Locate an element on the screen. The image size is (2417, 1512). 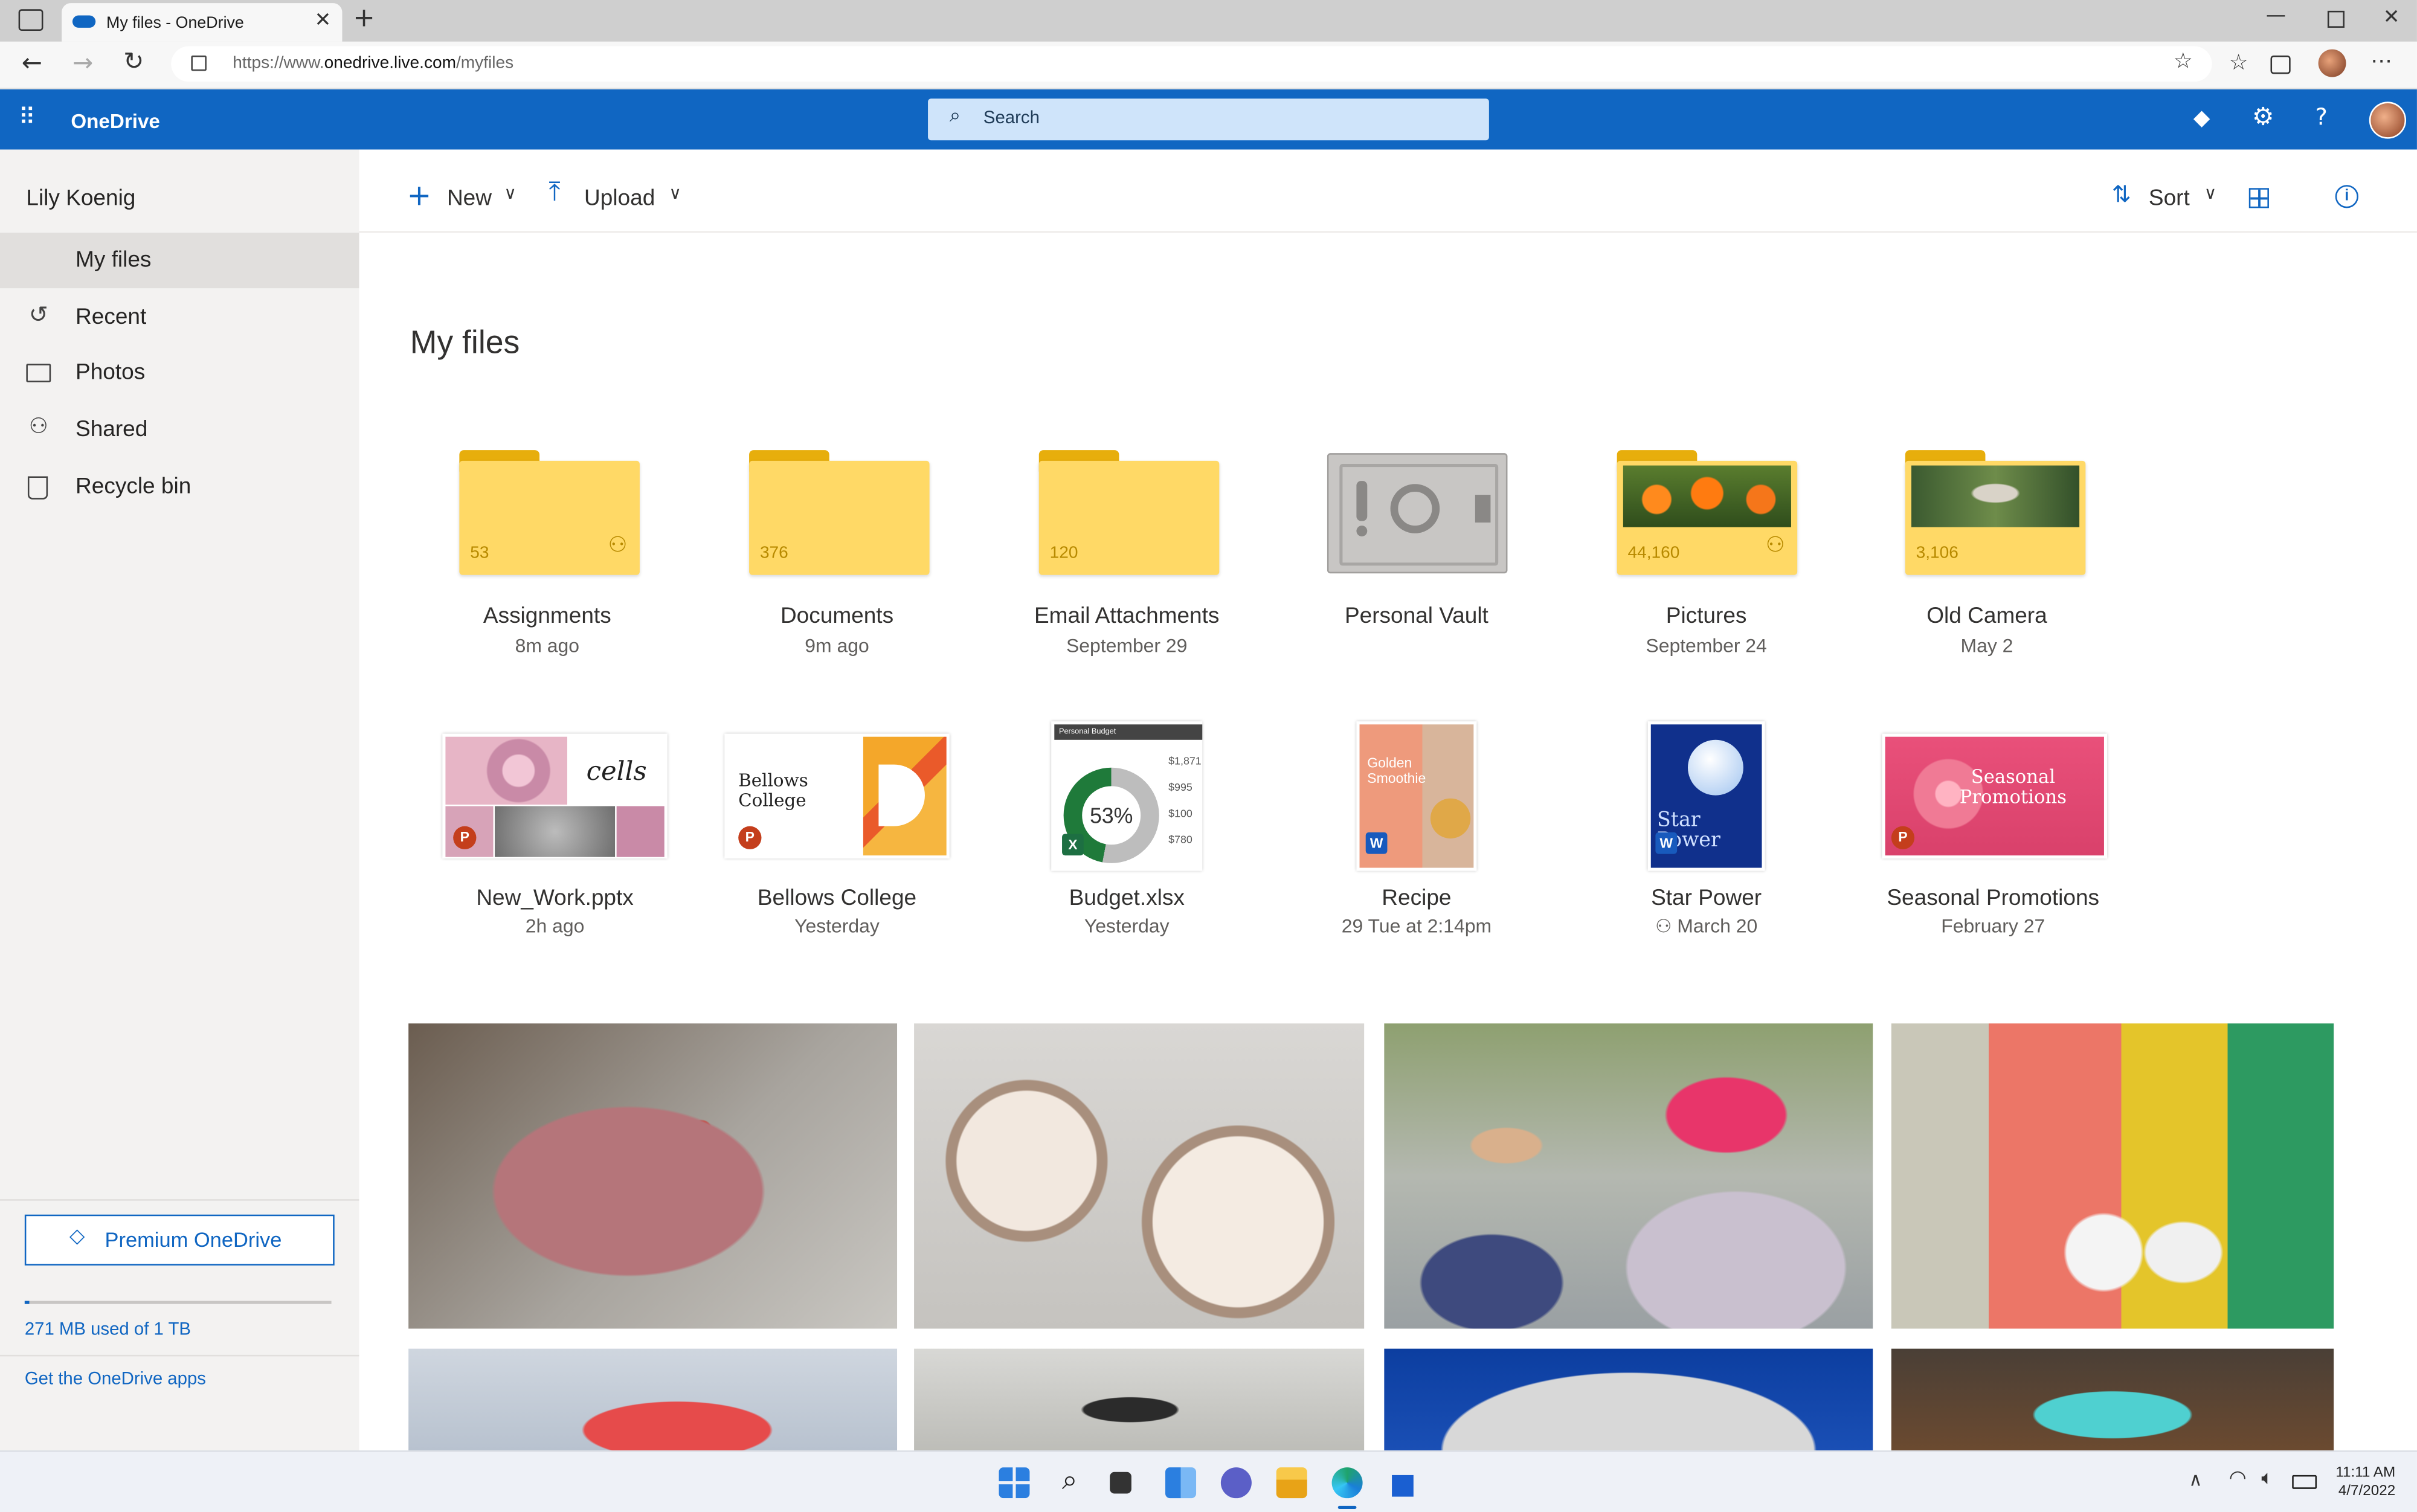
file-name: New_Work.pptx is located at coordinates (555, 898).